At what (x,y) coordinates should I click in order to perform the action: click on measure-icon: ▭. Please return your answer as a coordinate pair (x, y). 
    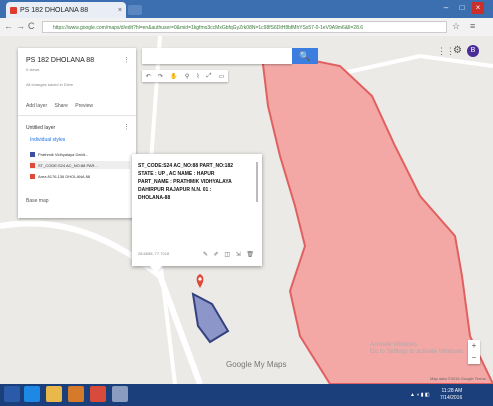
    Looking at the image, I should click on (222, 76).